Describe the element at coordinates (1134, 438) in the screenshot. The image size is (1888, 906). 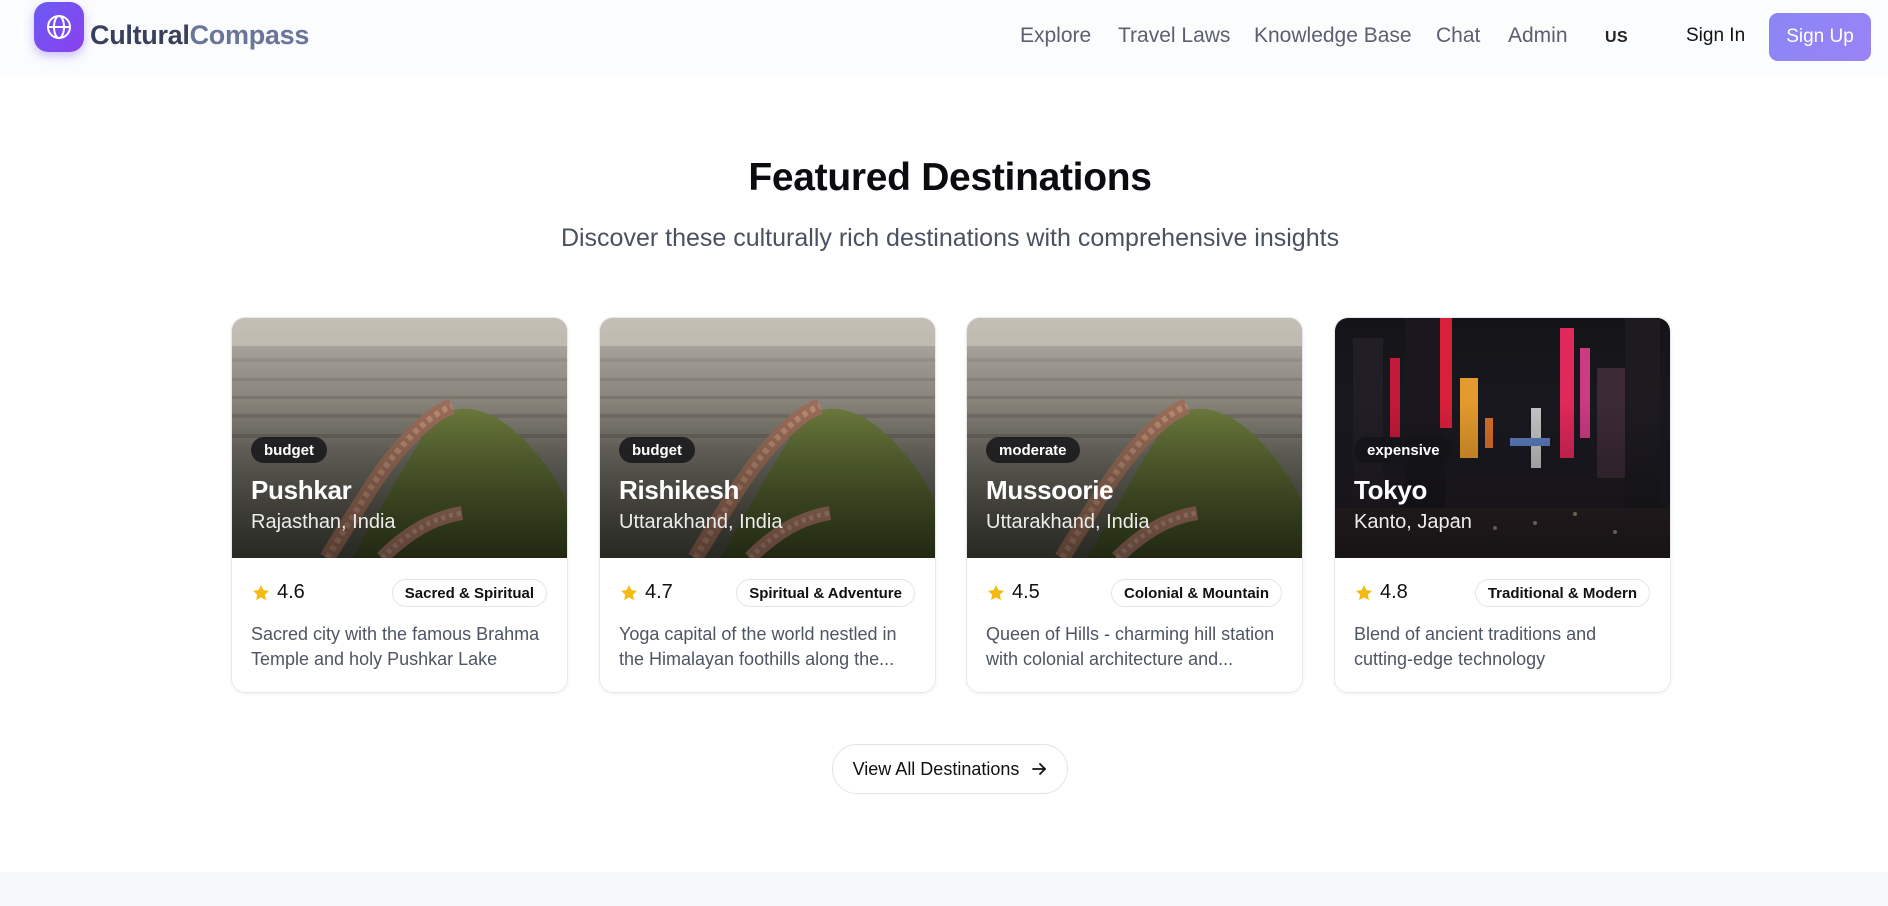
I see `destination-image: moderate Mussoorie Uttarakhand, India` at that location.